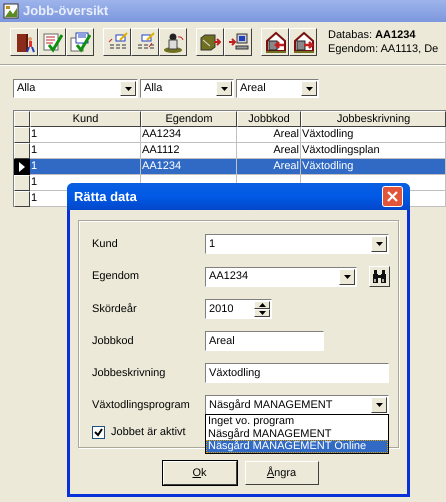 The image size is (446, 502). I want to click on checkbox, so click(98, 432).